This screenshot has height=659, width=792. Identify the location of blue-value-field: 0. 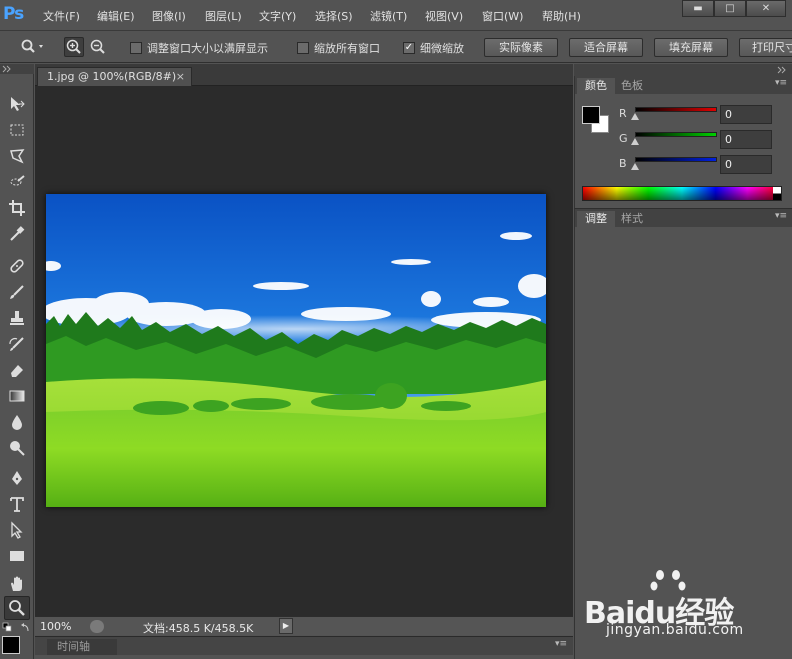
(746, 164).